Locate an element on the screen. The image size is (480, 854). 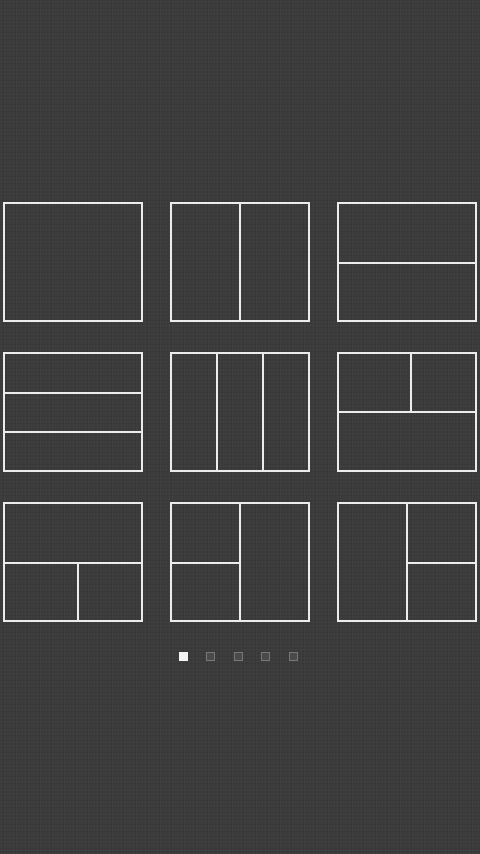
layout-tile-three-columns is located at coordinates (240, 412).